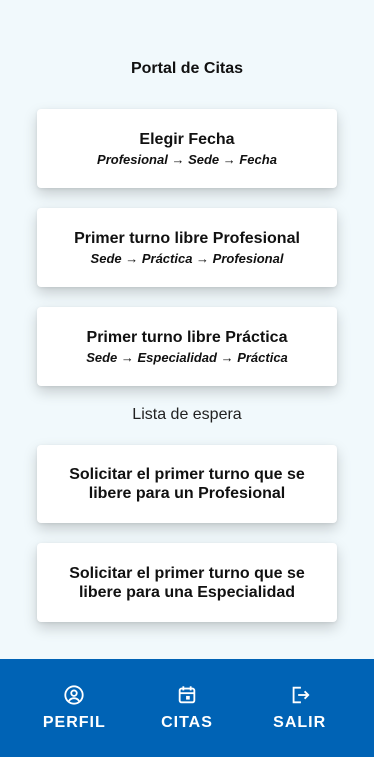 The image size is (374, 757). I want to click on nav-salir: SALIR, so click(300, 708).